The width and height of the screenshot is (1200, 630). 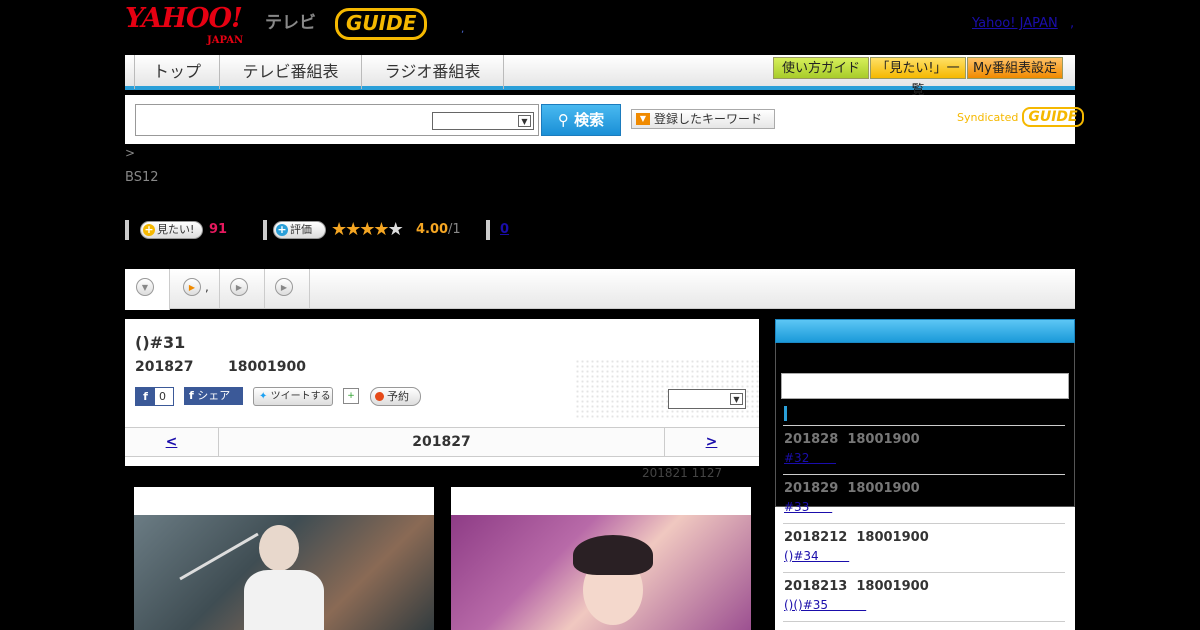 I want to click on broadcast-note: 201821 1127, so click(x=682, y=473).